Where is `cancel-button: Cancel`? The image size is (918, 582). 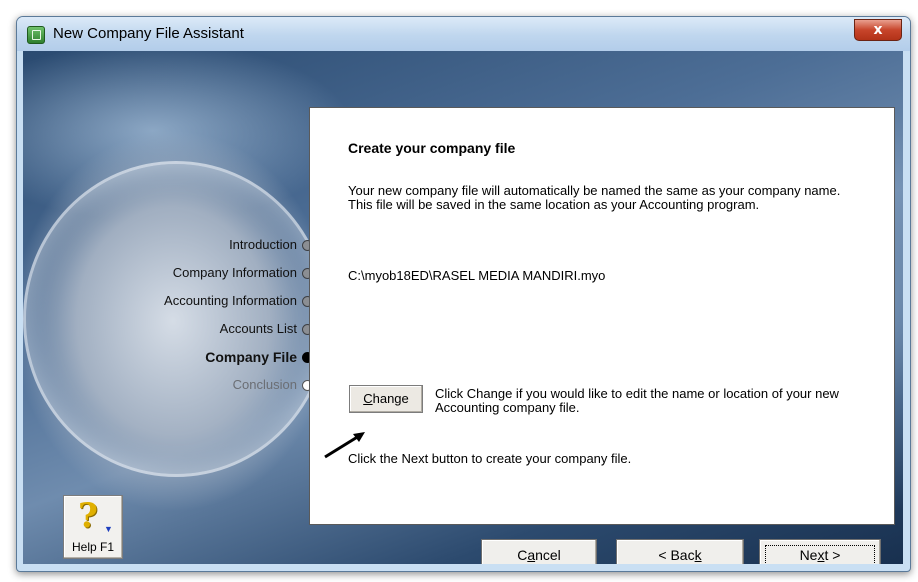
cancel-button: Cancel is located at coordinates (539, 551).